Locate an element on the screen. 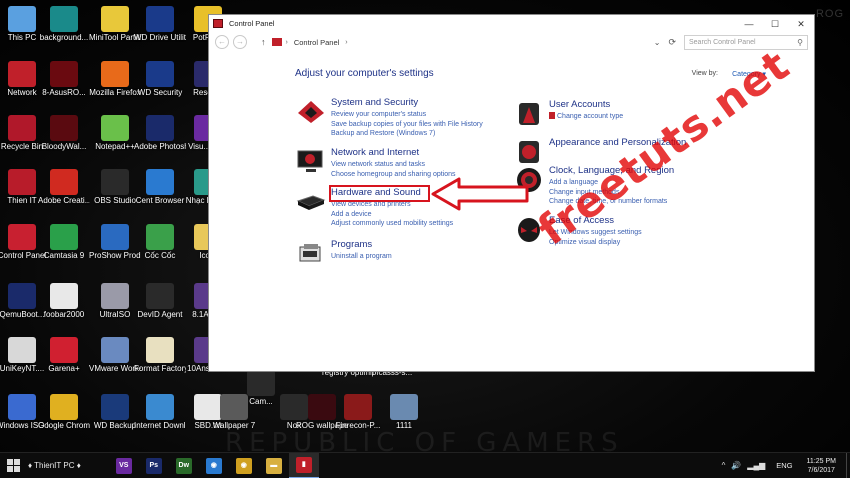 Image resolution: width=850 pixels, height=478 pixels. start-button is located at coordinates (13, 465).